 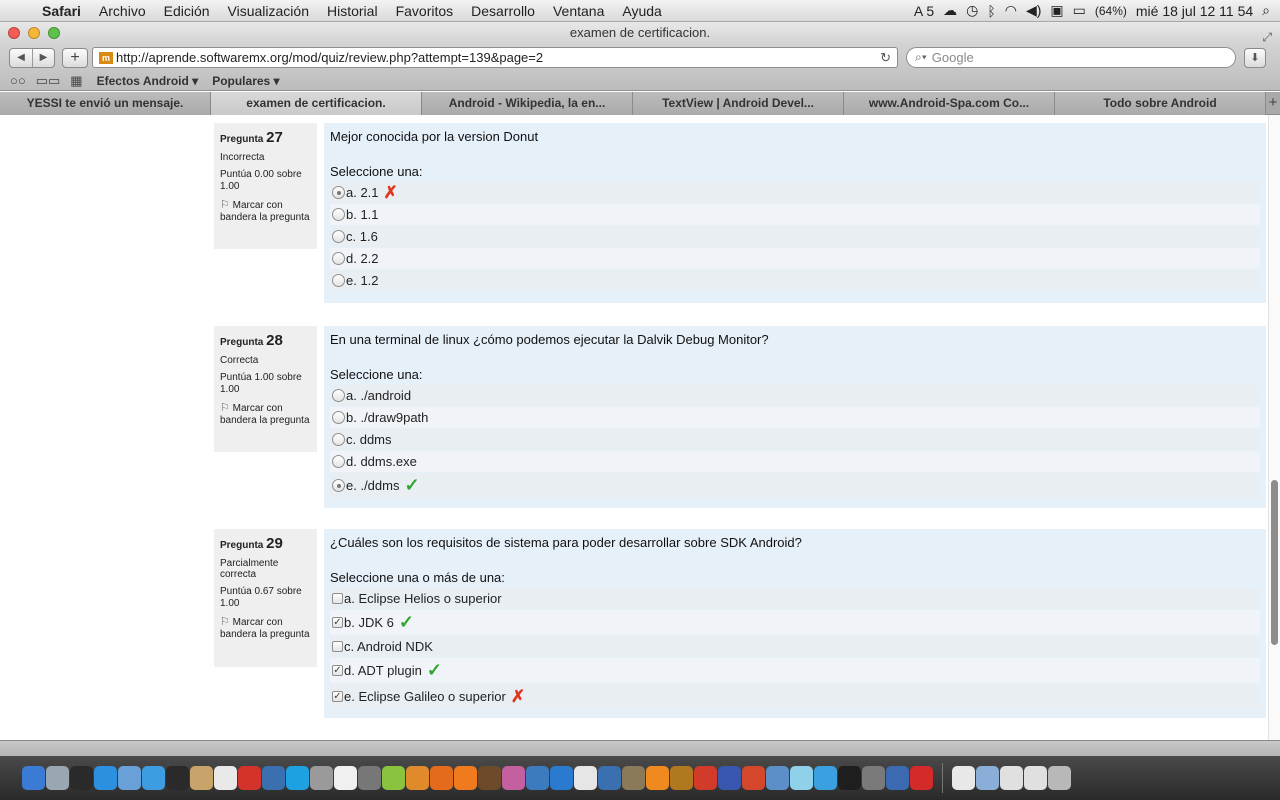 What do you see at coordinates (849, 778) in the screenshot?
I see `terminal-icon` at bounding box center [849, 778].